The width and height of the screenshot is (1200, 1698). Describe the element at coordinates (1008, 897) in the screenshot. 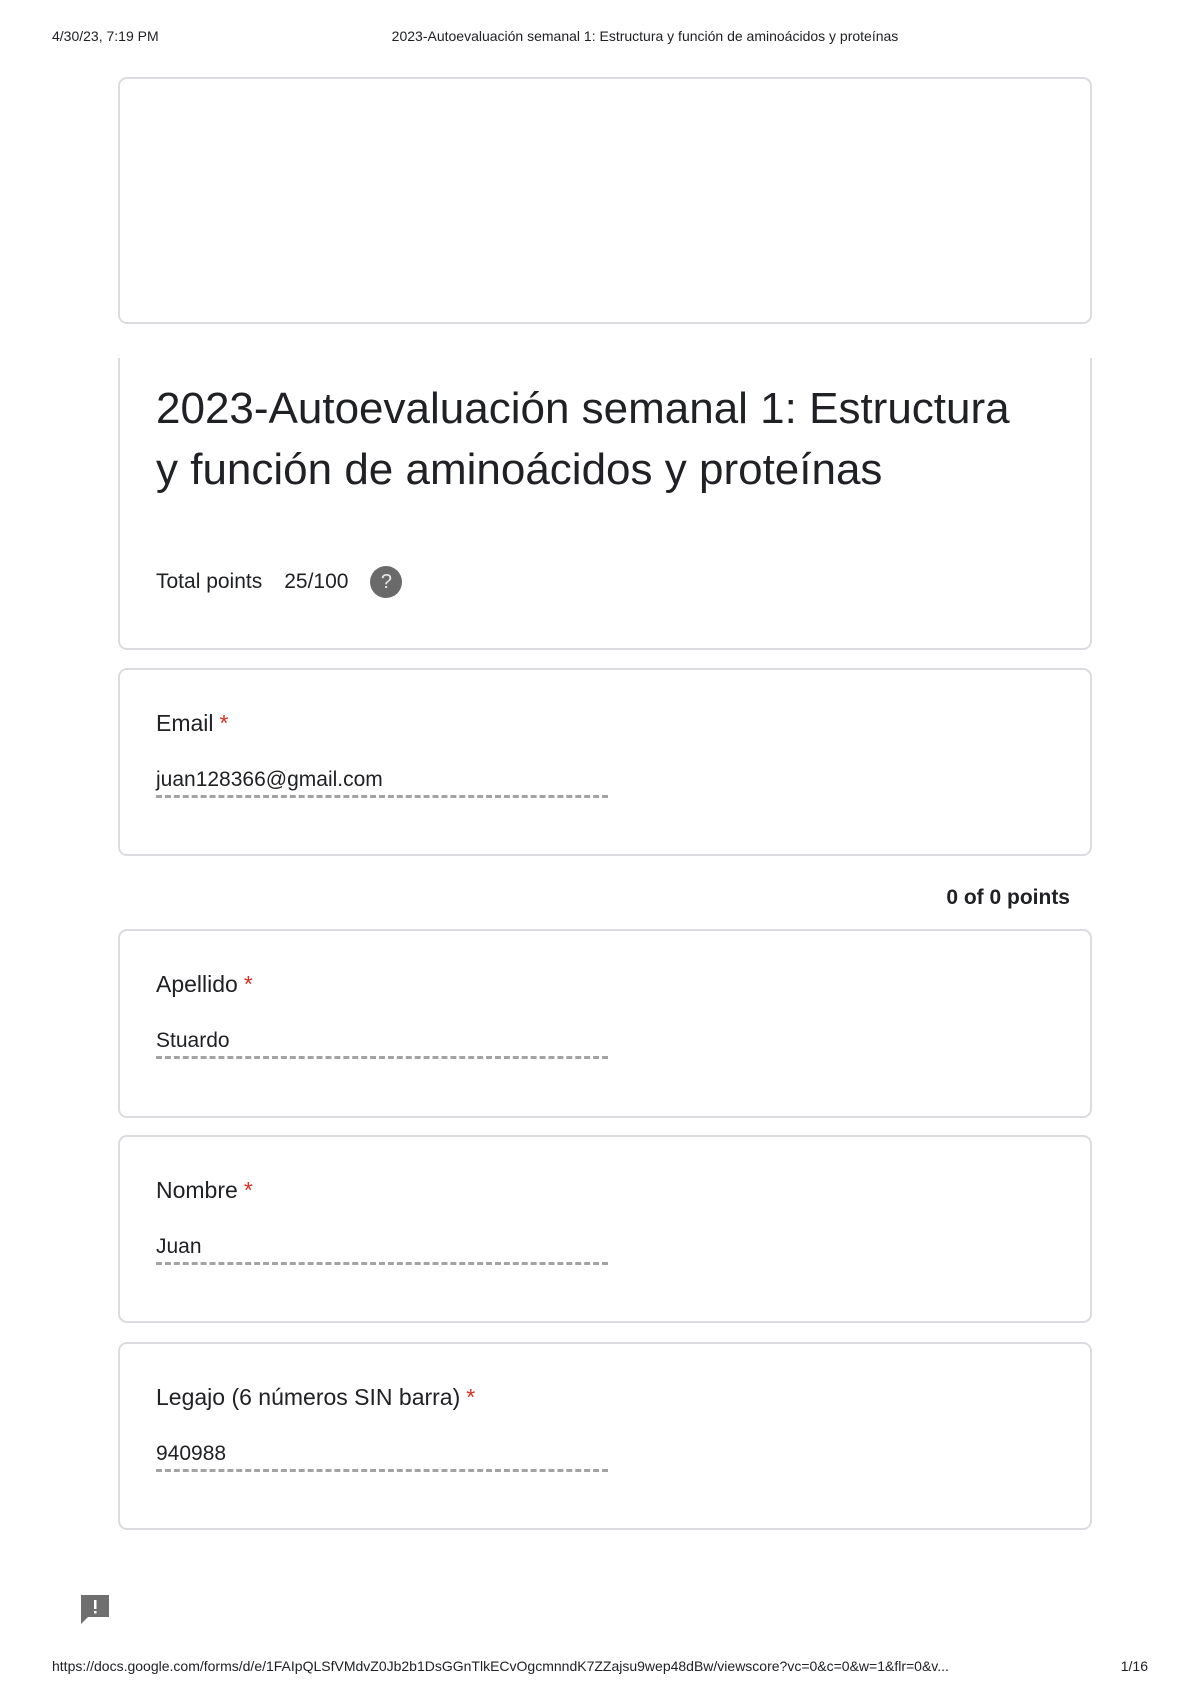

I see `section-points: 0 of 0 points` at that location.